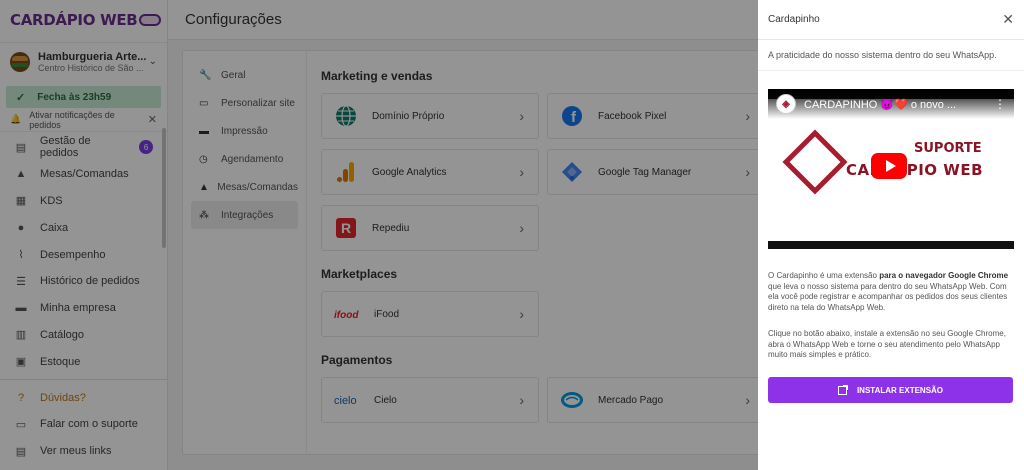 The height and width of the screenshot is (470, 1024). Describe the element at coordinates (948, 148) in the screenshot. I see `video-thumbnail-text-1: SUPORTE` at that location.